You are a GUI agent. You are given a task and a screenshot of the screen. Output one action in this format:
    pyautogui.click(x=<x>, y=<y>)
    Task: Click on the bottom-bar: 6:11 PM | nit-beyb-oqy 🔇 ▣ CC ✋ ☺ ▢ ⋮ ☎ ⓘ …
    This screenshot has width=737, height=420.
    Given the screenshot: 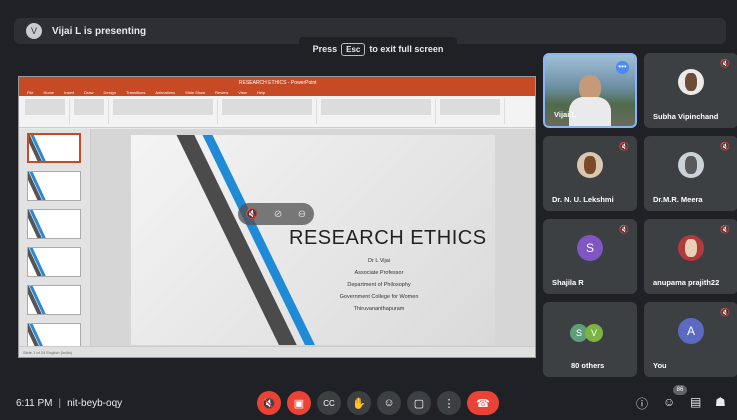 What is the action you would take?
    pyautogui.click(x=368, y=402)
    